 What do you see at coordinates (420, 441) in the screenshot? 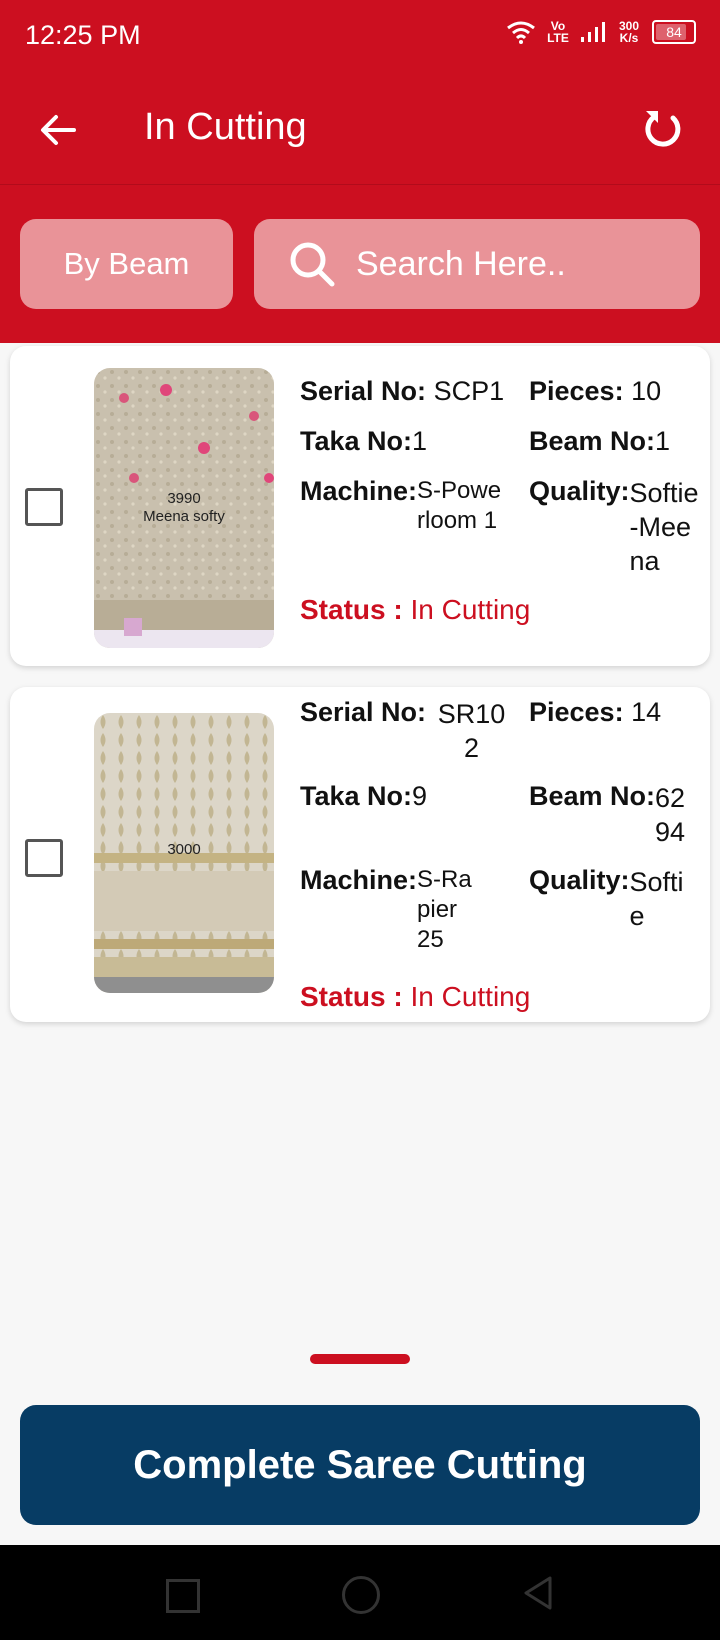
I see `taka-value: 1` at bounding box center [420, 441].